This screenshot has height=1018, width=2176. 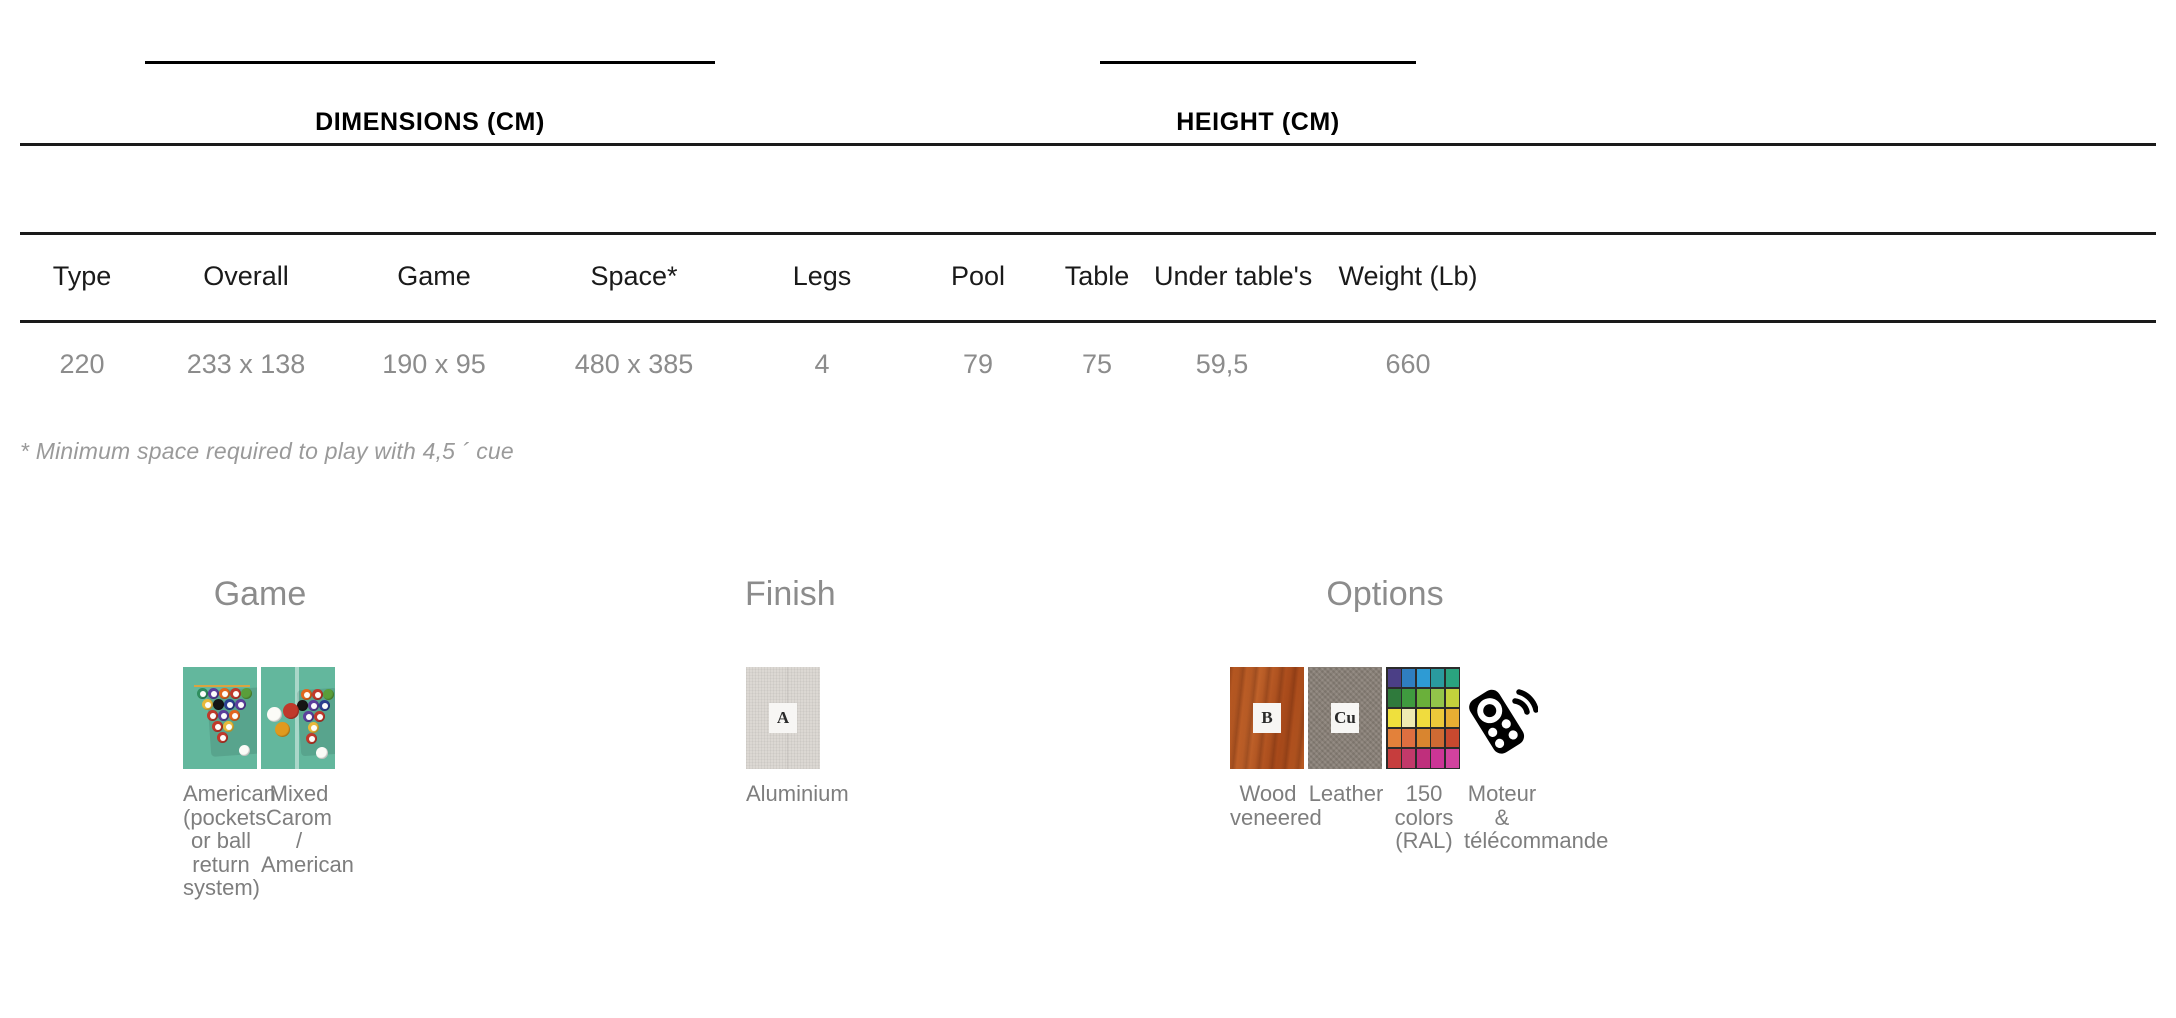 I want to click on option-american: American (pockets or ball return system), so click(x=229, y=783).